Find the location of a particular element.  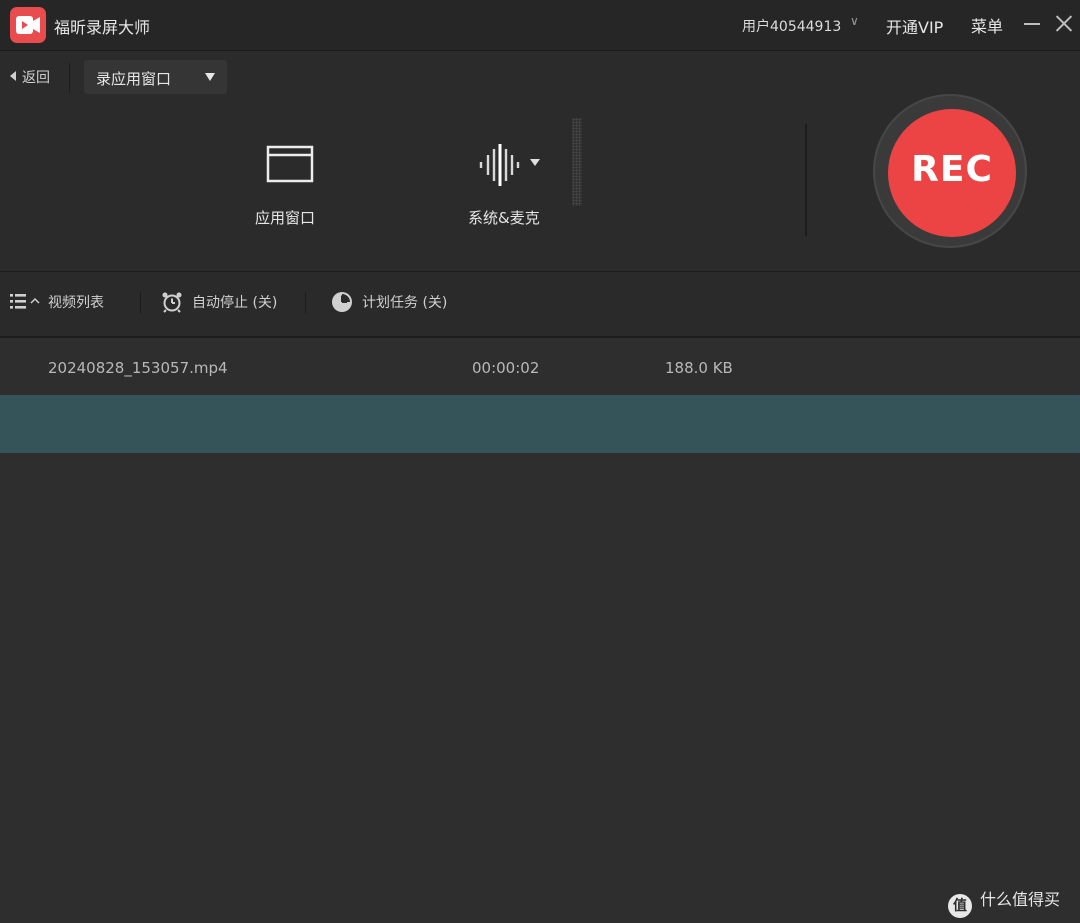

list-item: 20240828_153057.mp4 00:00:02 188.0 KB is located at coordinates (540, 366).